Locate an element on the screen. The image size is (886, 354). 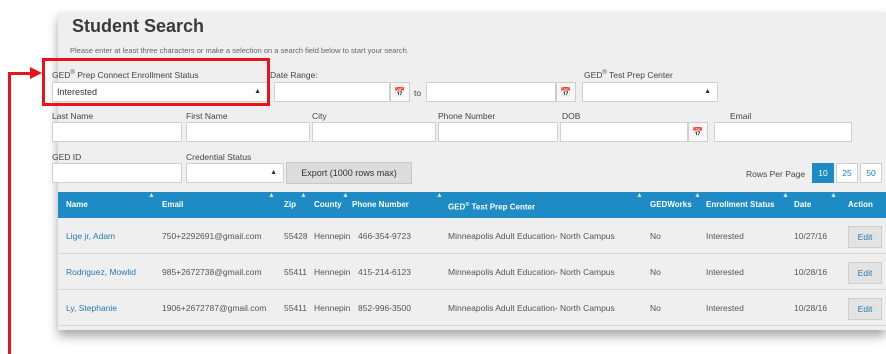
date-range-label: Date Range: is located at coordinates (294, 75).